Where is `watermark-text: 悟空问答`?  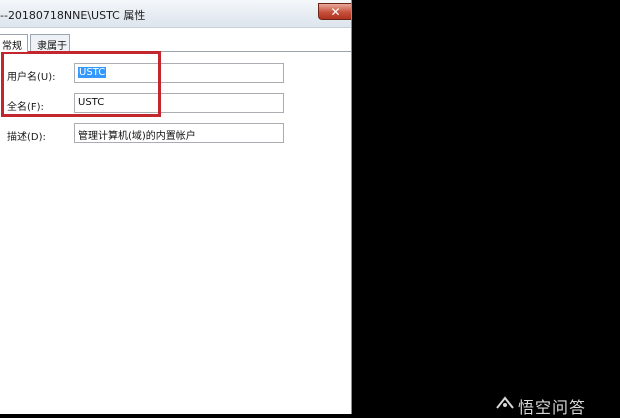
watermark-text: 悟空问答 is located at coordinates (552, 407).